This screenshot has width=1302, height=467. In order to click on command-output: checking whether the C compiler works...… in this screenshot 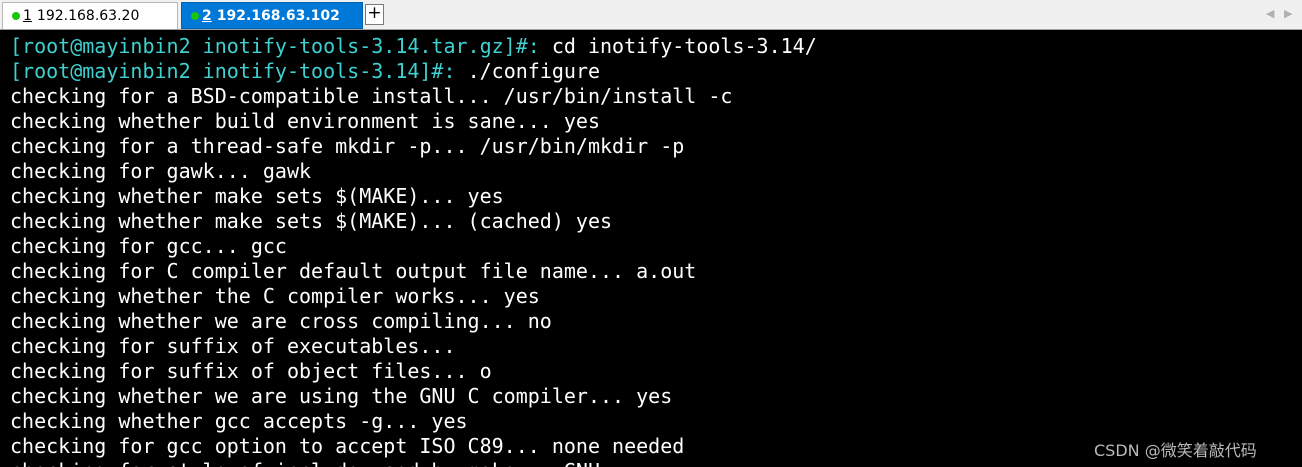, I will do `click(275, 296)`.